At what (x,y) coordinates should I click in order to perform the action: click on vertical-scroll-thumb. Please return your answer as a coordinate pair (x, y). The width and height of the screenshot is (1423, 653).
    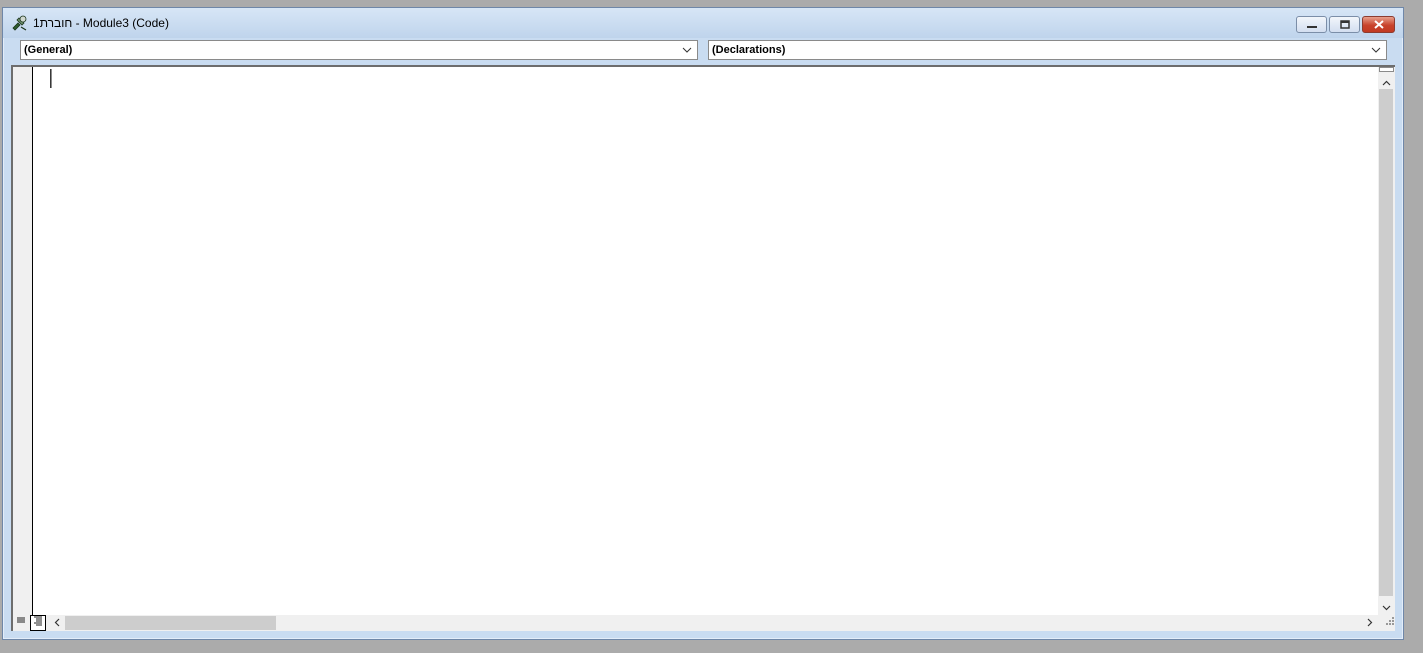
    Looking at the image, I should click on (1386, 342).